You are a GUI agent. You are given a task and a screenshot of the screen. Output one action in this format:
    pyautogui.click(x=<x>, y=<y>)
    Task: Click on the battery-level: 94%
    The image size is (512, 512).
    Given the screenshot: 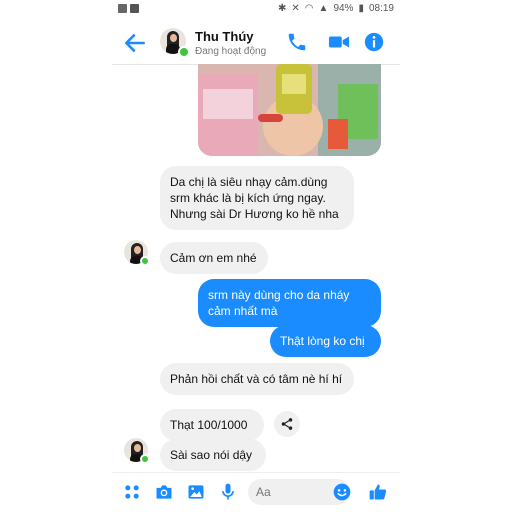 What is the action you would take?
    pyautogui.click(x=343, y=8)
    